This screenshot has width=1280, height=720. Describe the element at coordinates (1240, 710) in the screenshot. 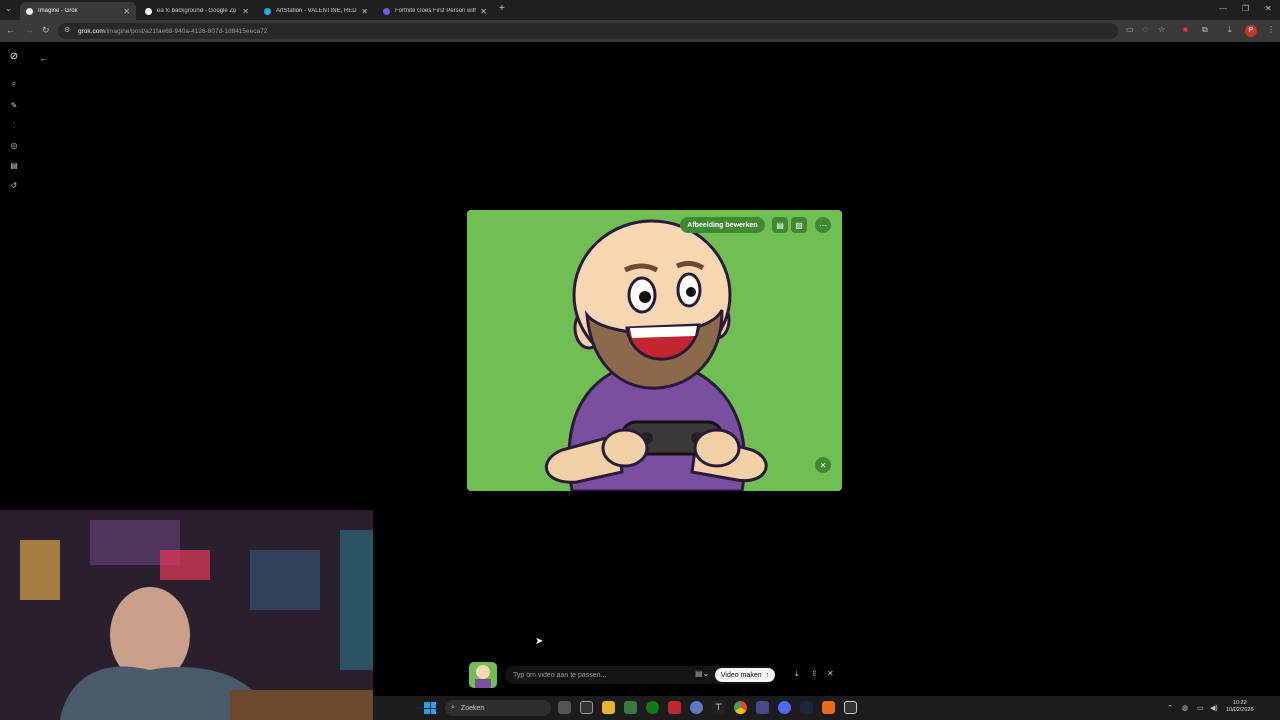

I see `clock-date: 10/02/2026` at that location.